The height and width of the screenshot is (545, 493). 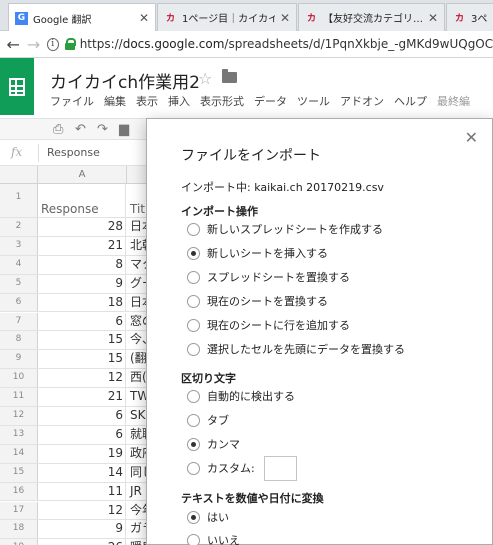 I want to click on formula-input: Response, so click(x=73, y=152).